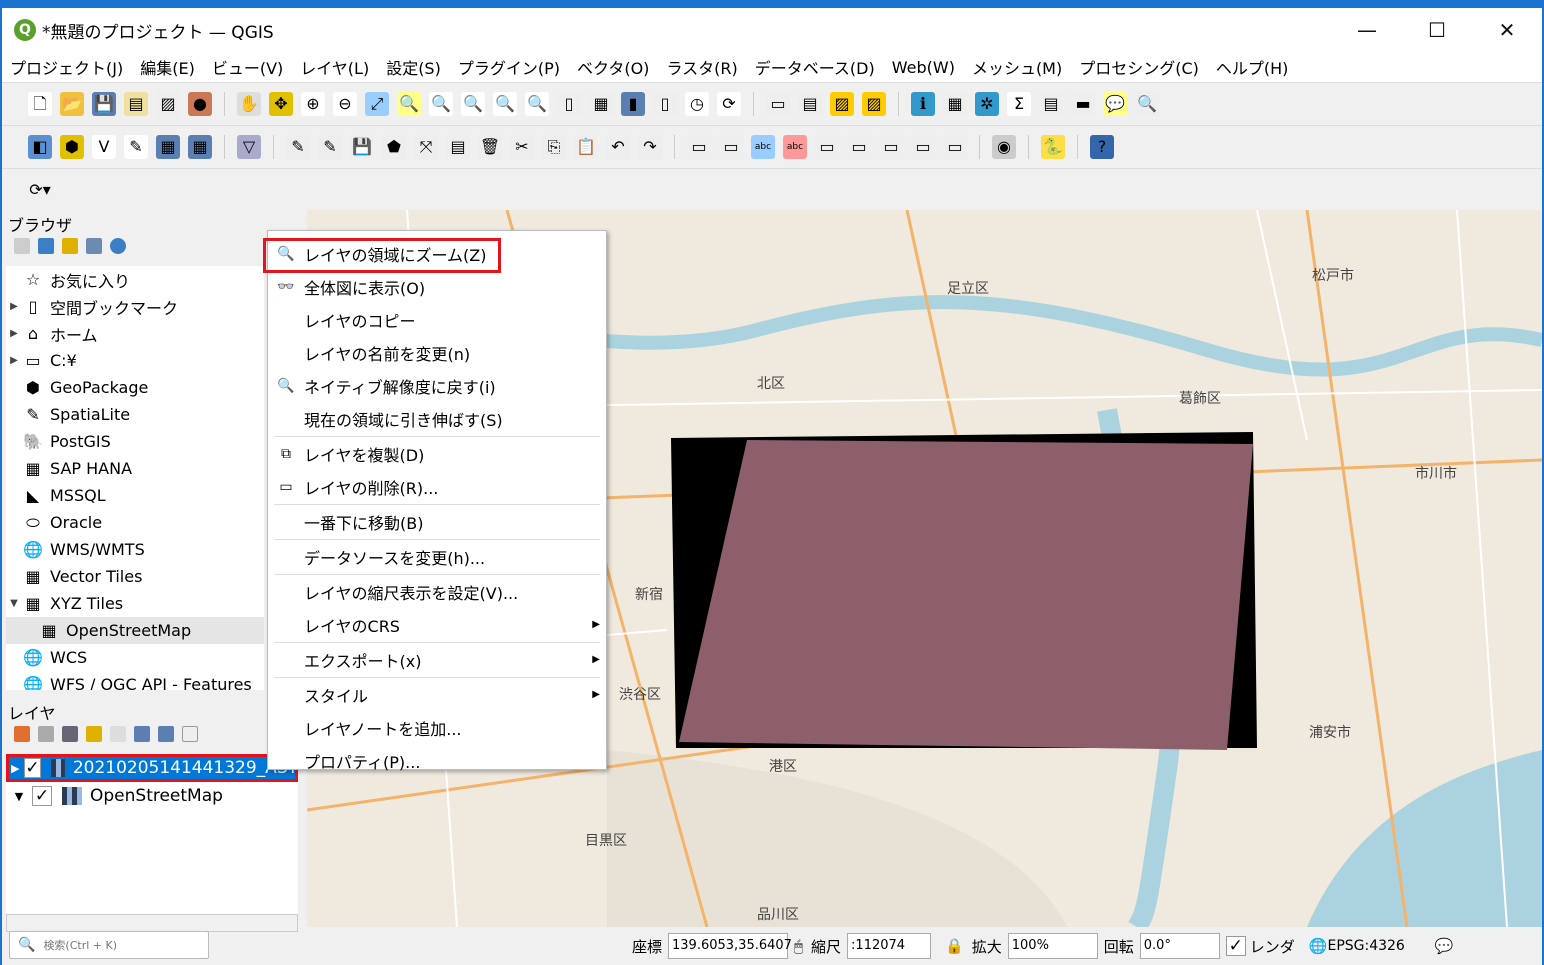 This screenshot has height=965, width=1544. Describe the element at coordinates (40, 104) in the screenshot. I see `new-project-icon: 🗋` at that location.